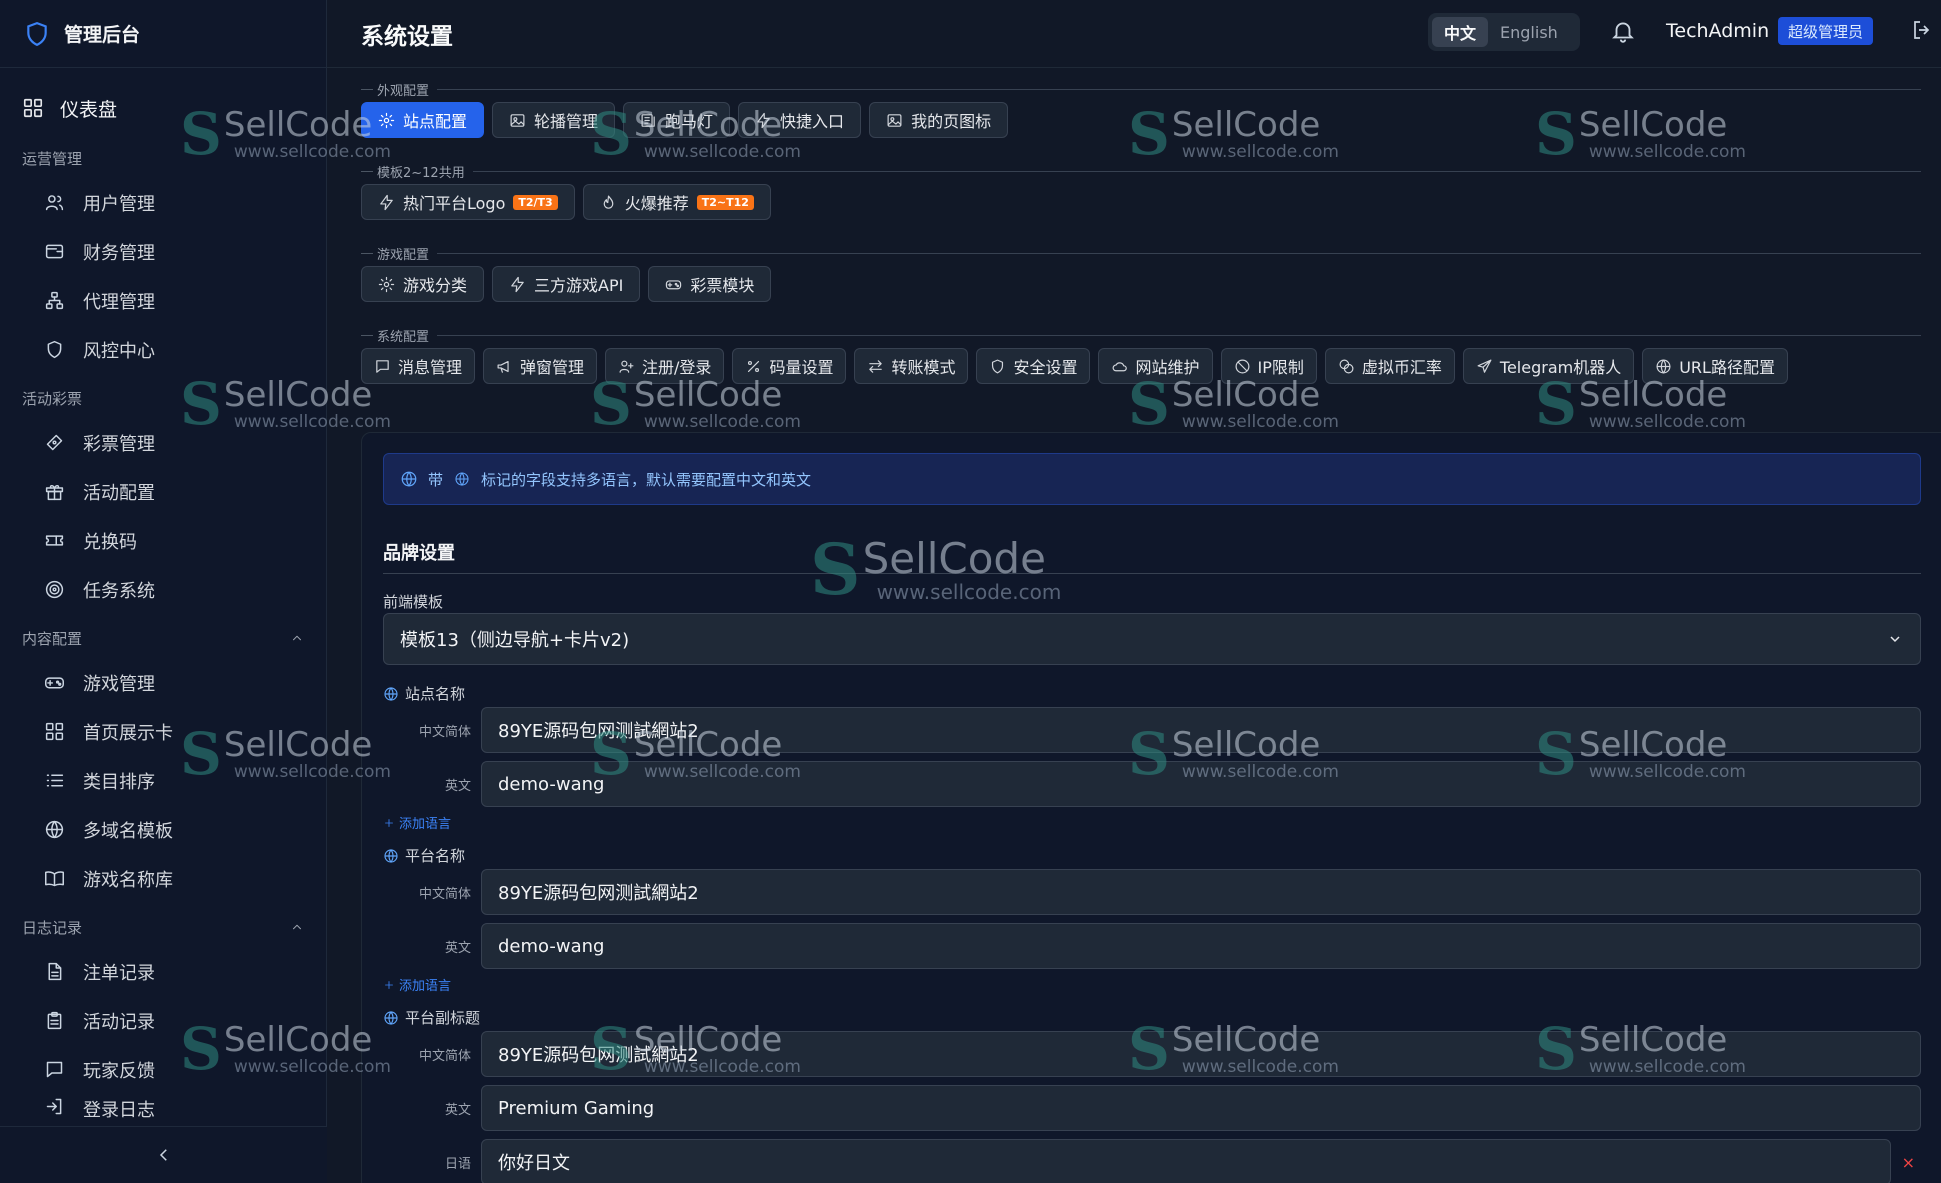 The height and width of the screenshot is (1183, 1941). What do you see at coordinates (163, 251) in the screenshot?
I see `sidebar-item: 财务管理` at bounding box center [163, 251].